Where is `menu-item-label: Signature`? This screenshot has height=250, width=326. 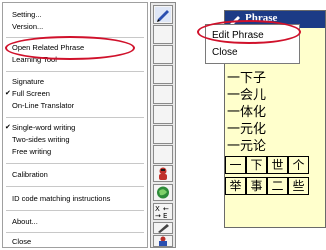
menu-item-label: Signature is located at coordinates (28, 81).